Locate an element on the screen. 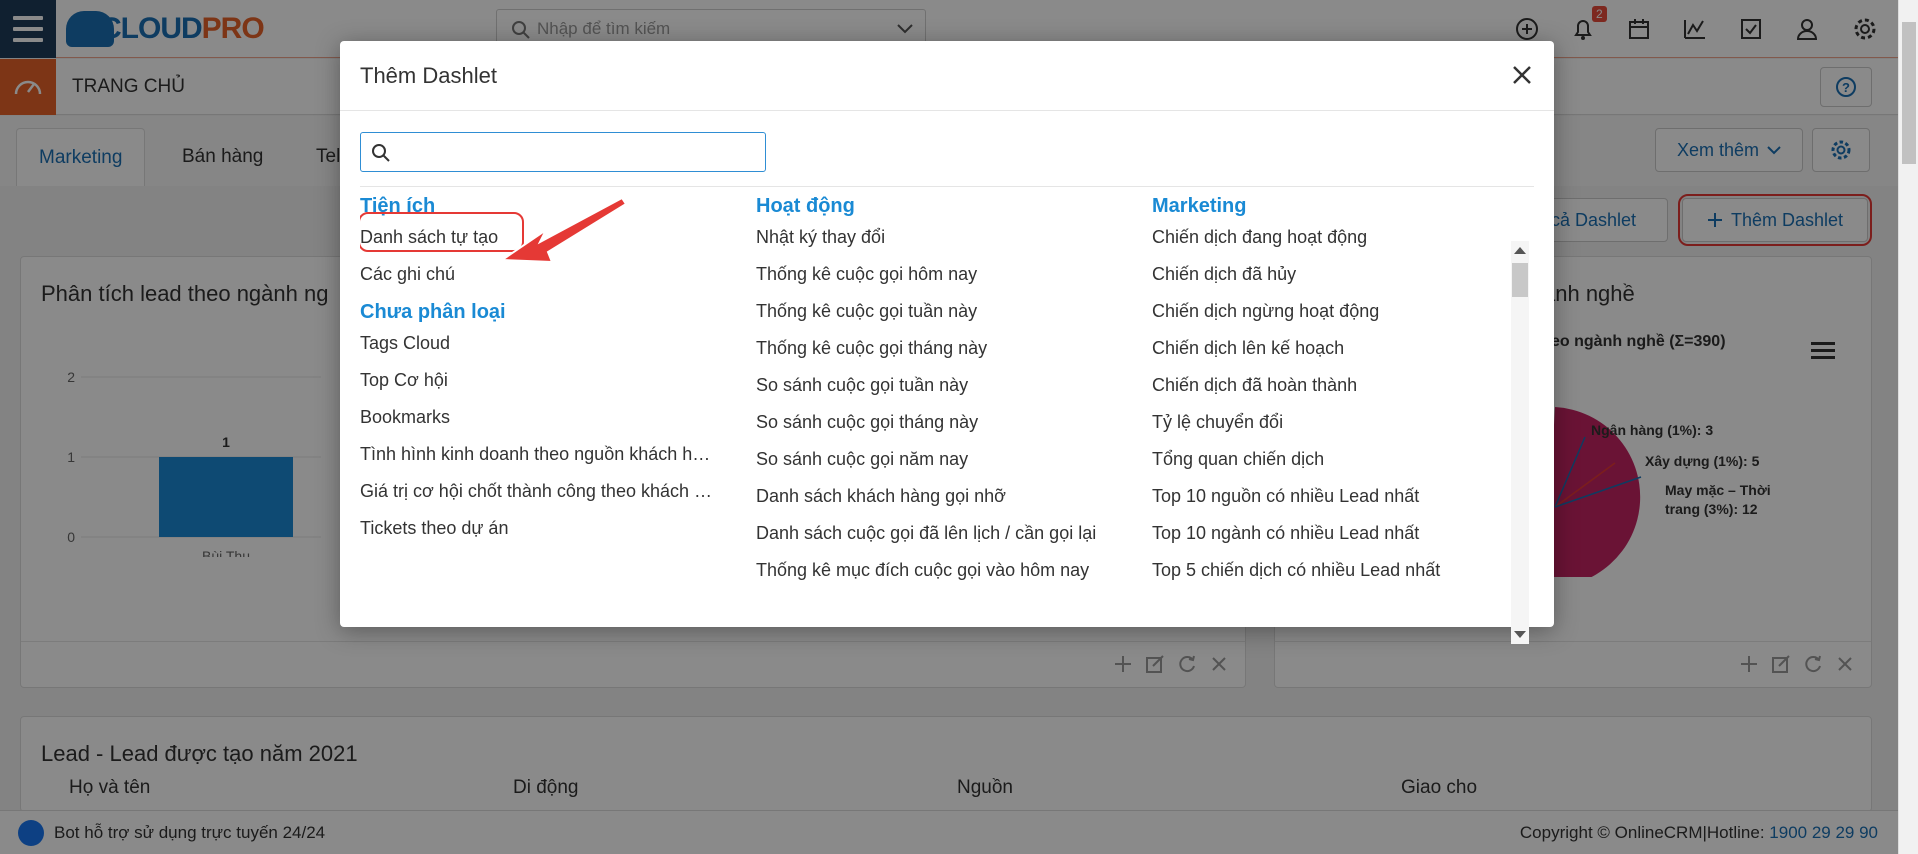 The height and width of the screenshot is (854, 1918). dashlet-item: Thống kê cuộc gọi tháng này is located at coordinates (936, 348).